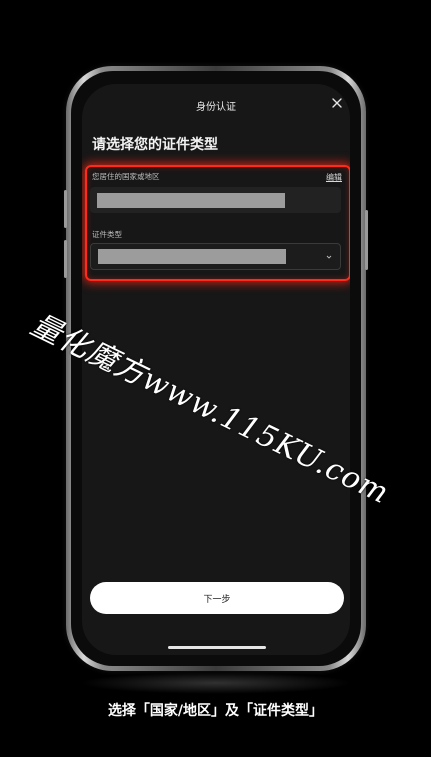  I want to click on next-button: 下一步, so click(217, 598).